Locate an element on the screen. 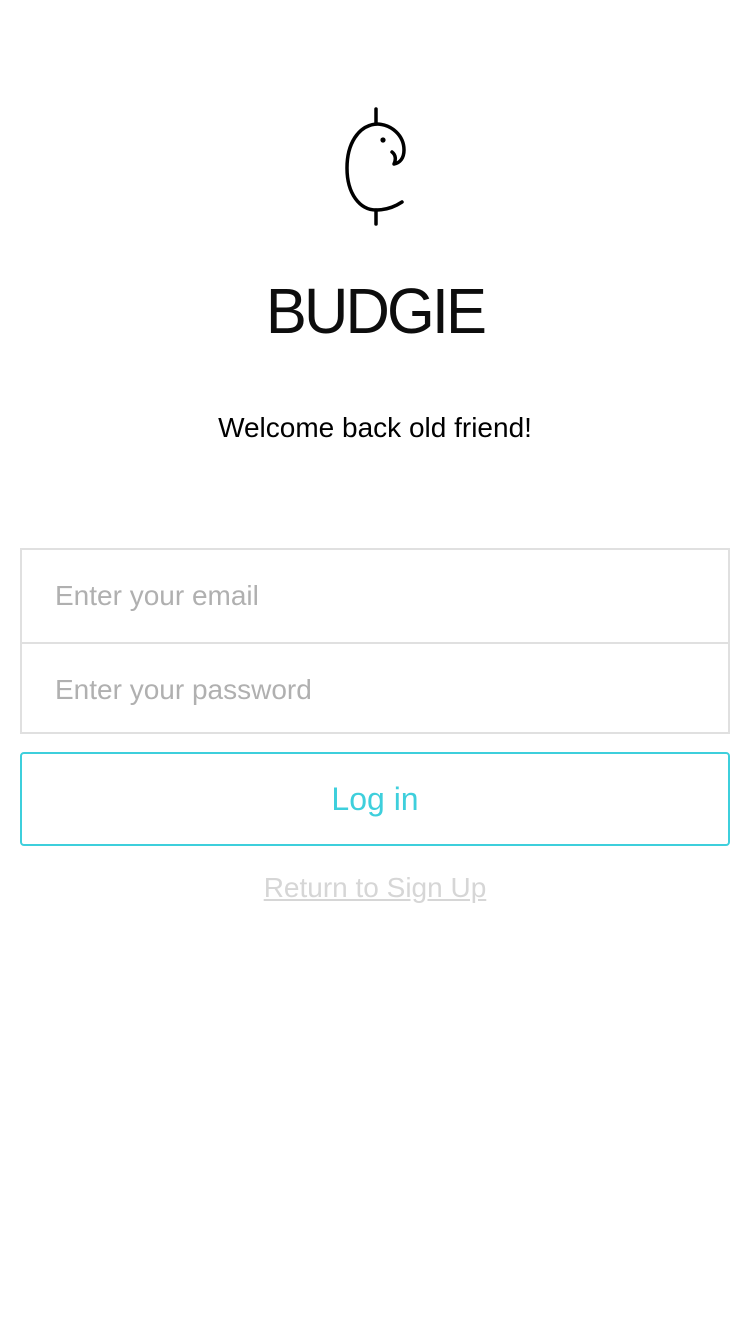 This screenshot has height=1334, width=750. welcome-message: Welcome back old friend! is located at coordinates (375, 427).